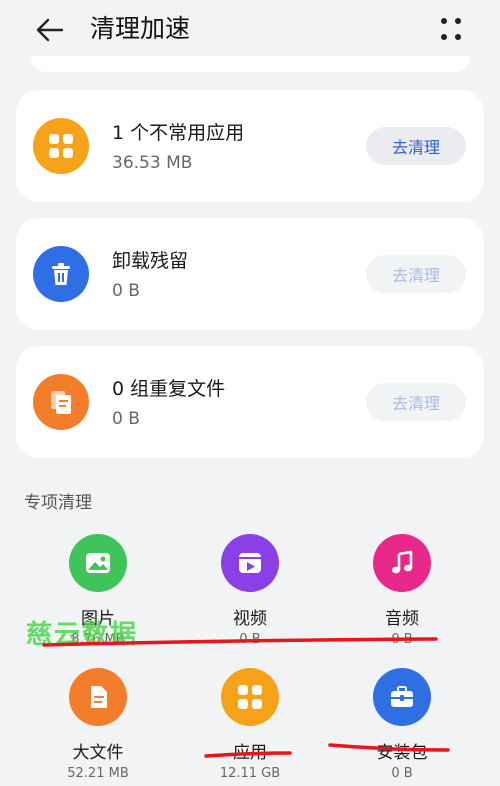 Image resolution: width=500 pixels, height=786 pixels. Describe the element at coordinates (250, 30) in the screenshot. I see `header: 清理加速` at that location.